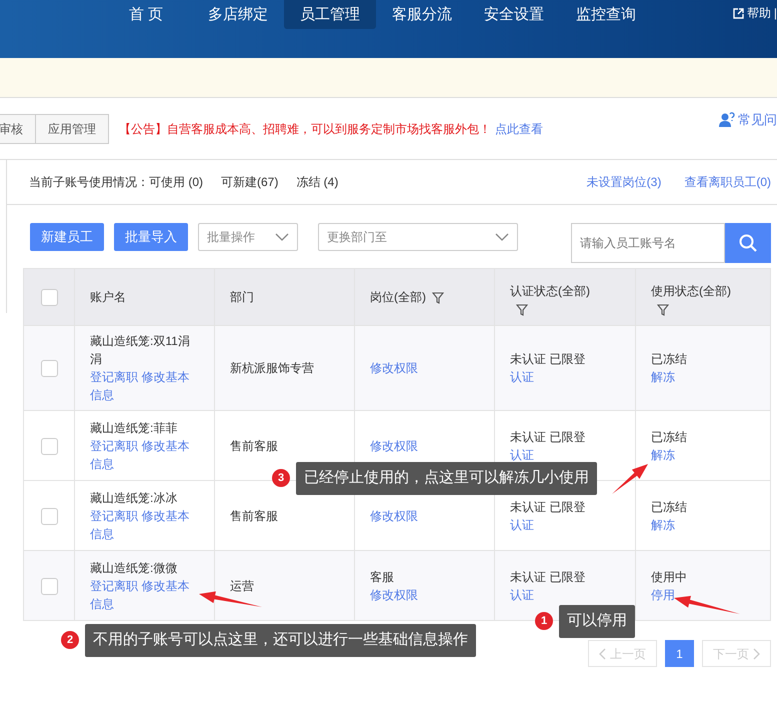 This screenshot has height=704, width=777. What do you see at coordinates (544, 621) in the screenshot?
I see `step-number-badge: 1` at bounding box center [544, 621].